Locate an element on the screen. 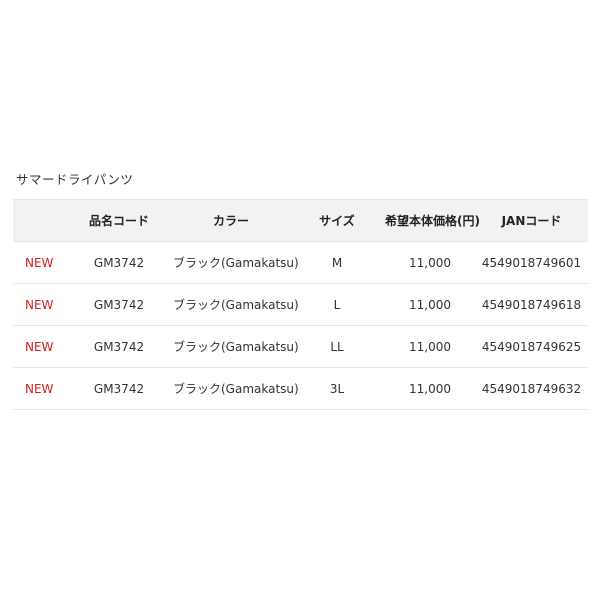 This screenshot has width=600, height=600. size-cell: LL is located at coordinates (337, 346).